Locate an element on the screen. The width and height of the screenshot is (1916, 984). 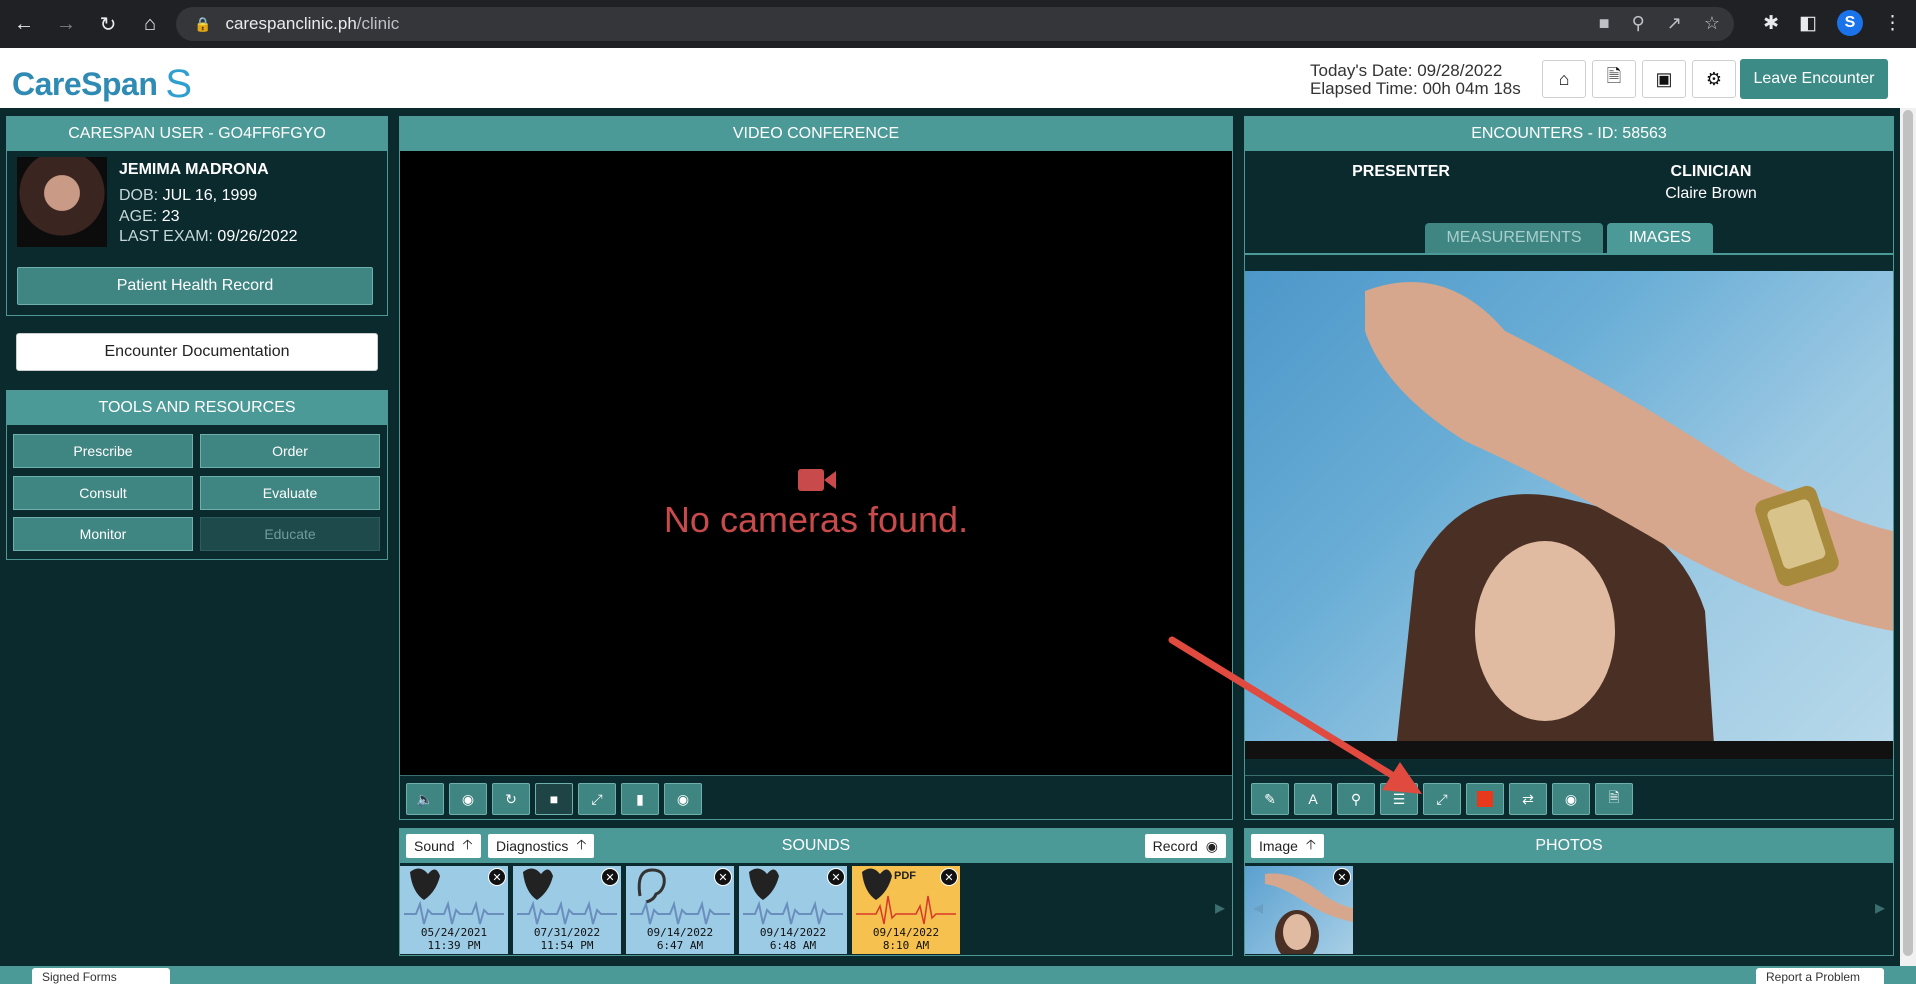
evaluate-button: Evaluate is located at coordinates (290, 493).